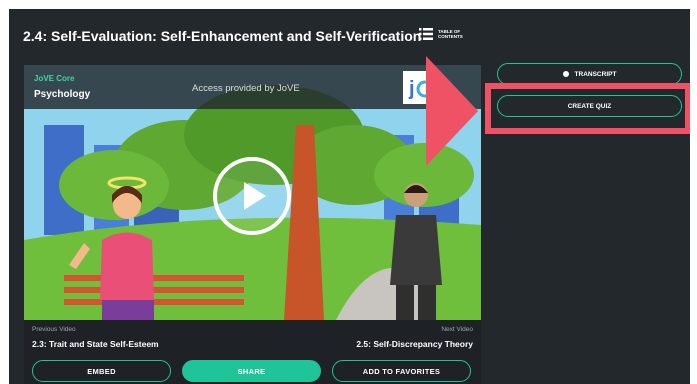 This screenshot has width=697, height=384. I want to click on next-video-link: 2.5: Self-Discrepancy Theory, so click(414, 344).